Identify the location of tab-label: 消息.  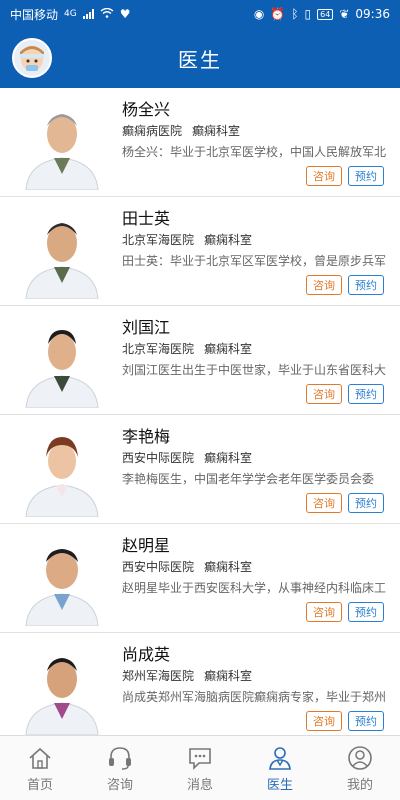
(199, 785).